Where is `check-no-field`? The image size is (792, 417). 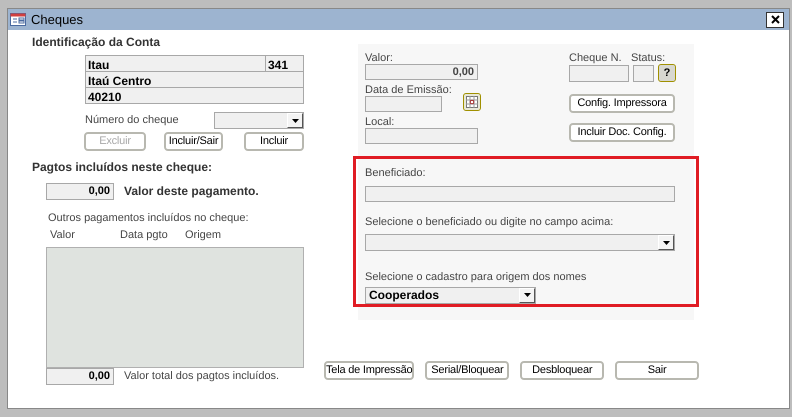 check-no-field is located at coordinates (599, 73).